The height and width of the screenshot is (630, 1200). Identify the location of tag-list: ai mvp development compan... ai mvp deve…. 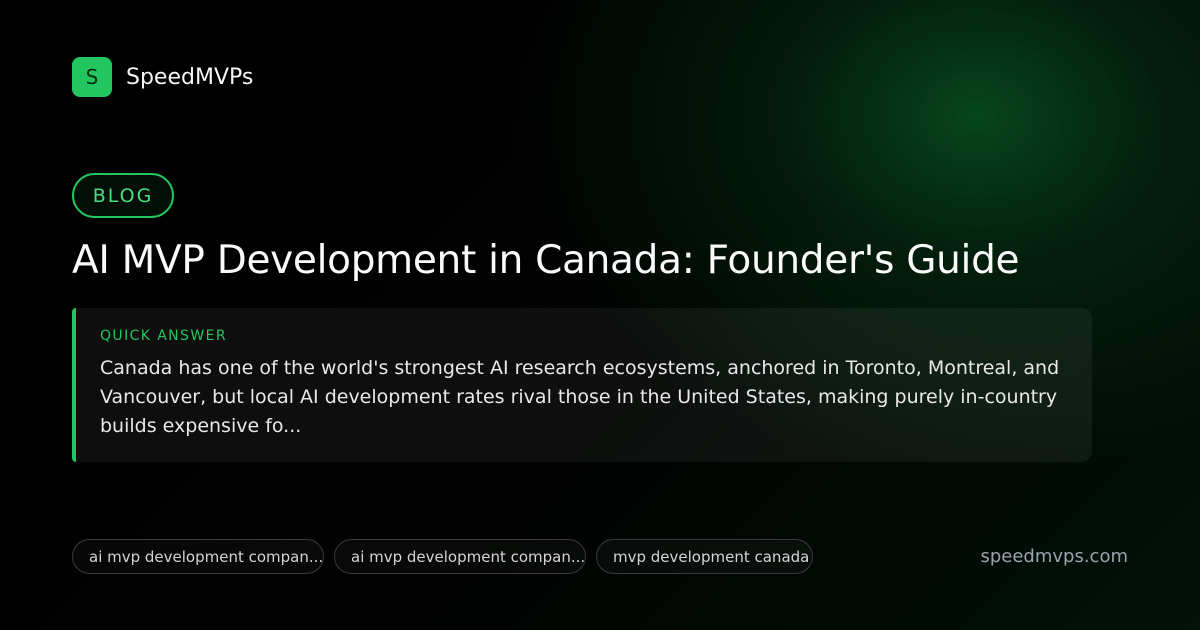
(447, 556).